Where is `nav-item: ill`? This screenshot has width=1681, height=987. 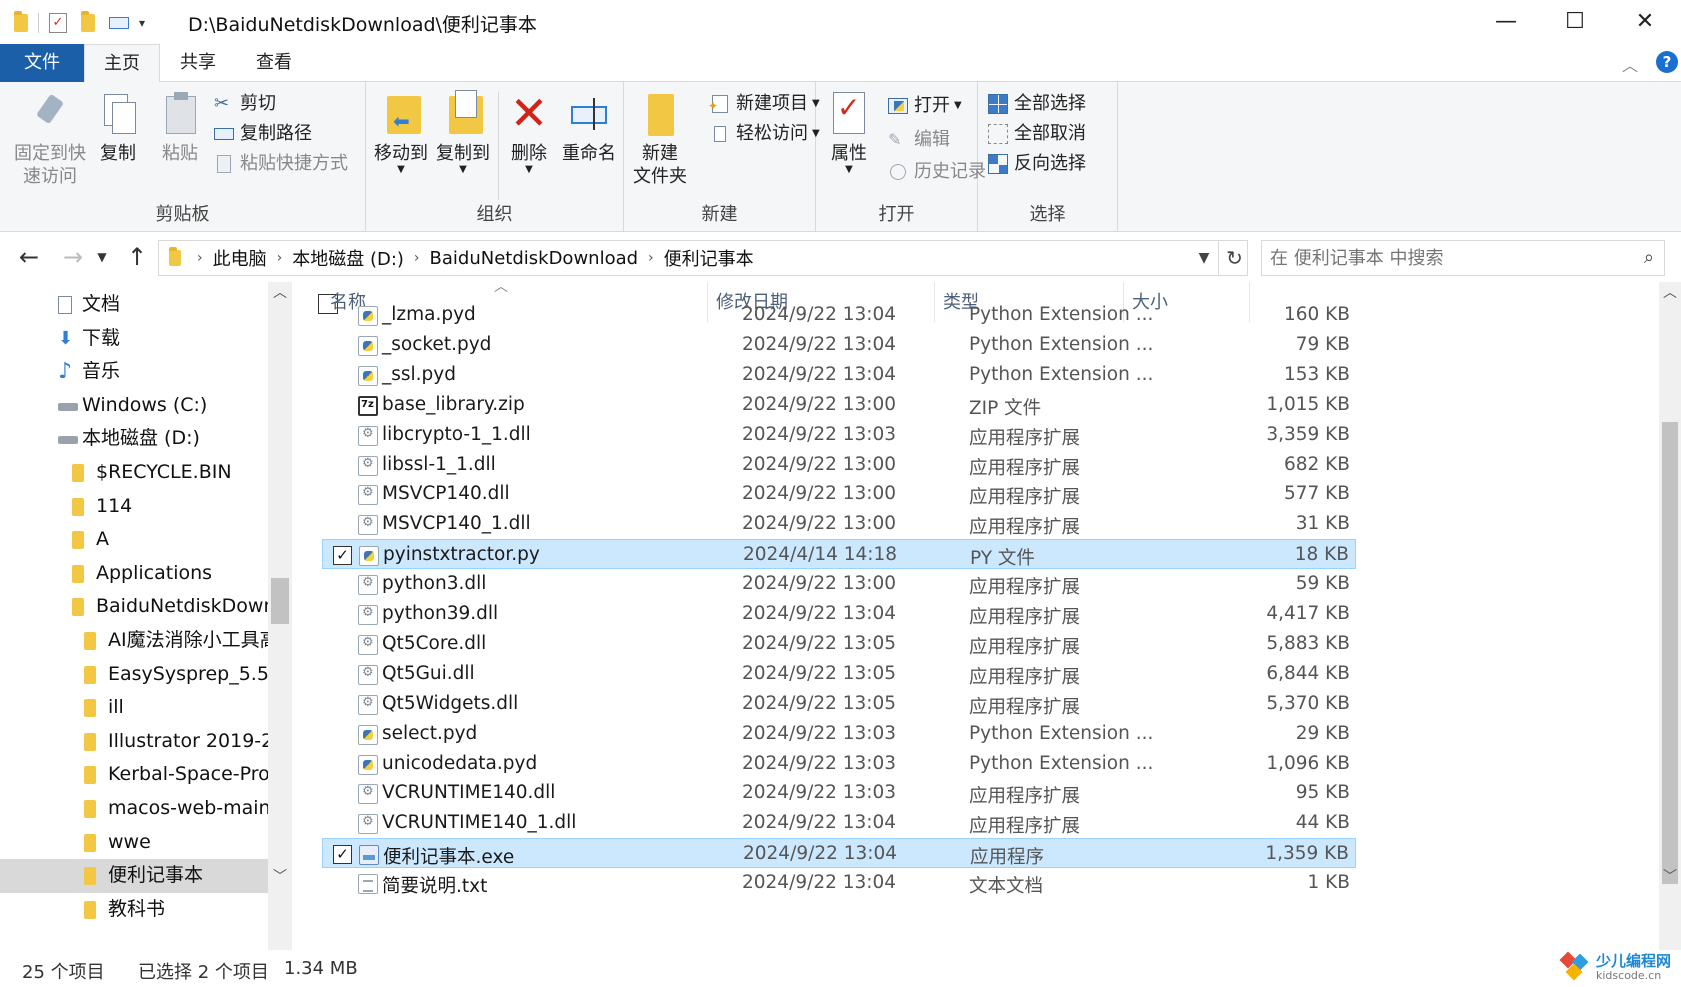 nav-item: ill is located at coordinates (134, 708).